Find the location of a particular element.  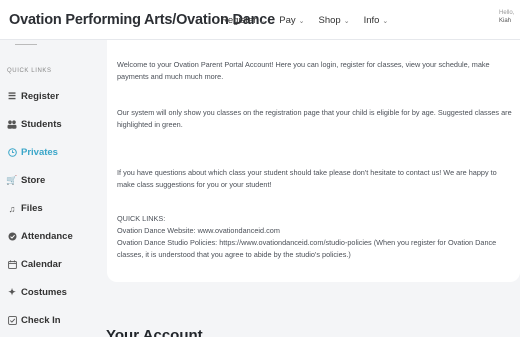

list-icon: ☰ is located at coordinates (12, 96).